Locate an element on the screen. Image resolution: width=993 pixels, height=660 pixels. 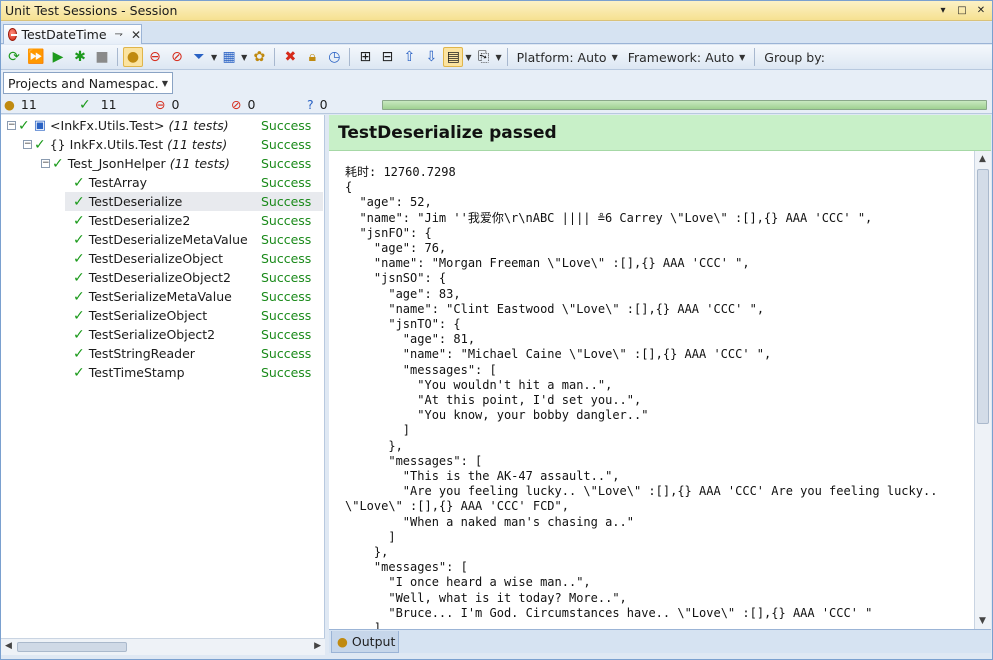
export-icon: ⎘ is located at coordinates (483, 57).